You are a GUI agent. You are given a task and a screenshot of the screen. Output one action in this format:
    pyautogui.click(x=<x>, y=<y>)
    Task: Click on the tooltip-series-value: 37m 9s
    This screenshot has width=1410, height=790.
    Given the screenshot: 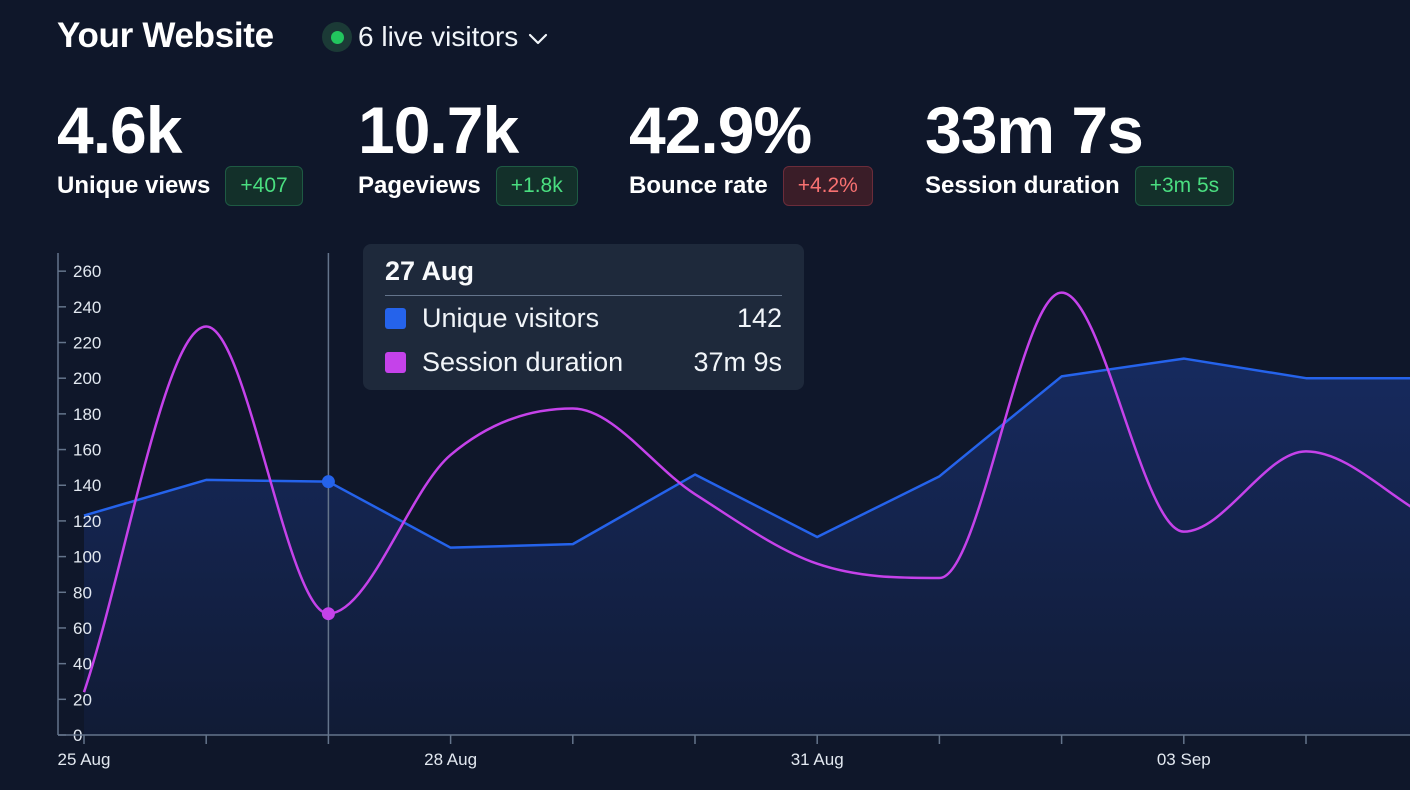 What is the action you would take?
    pyautogui.click(x=737, y=361)
    